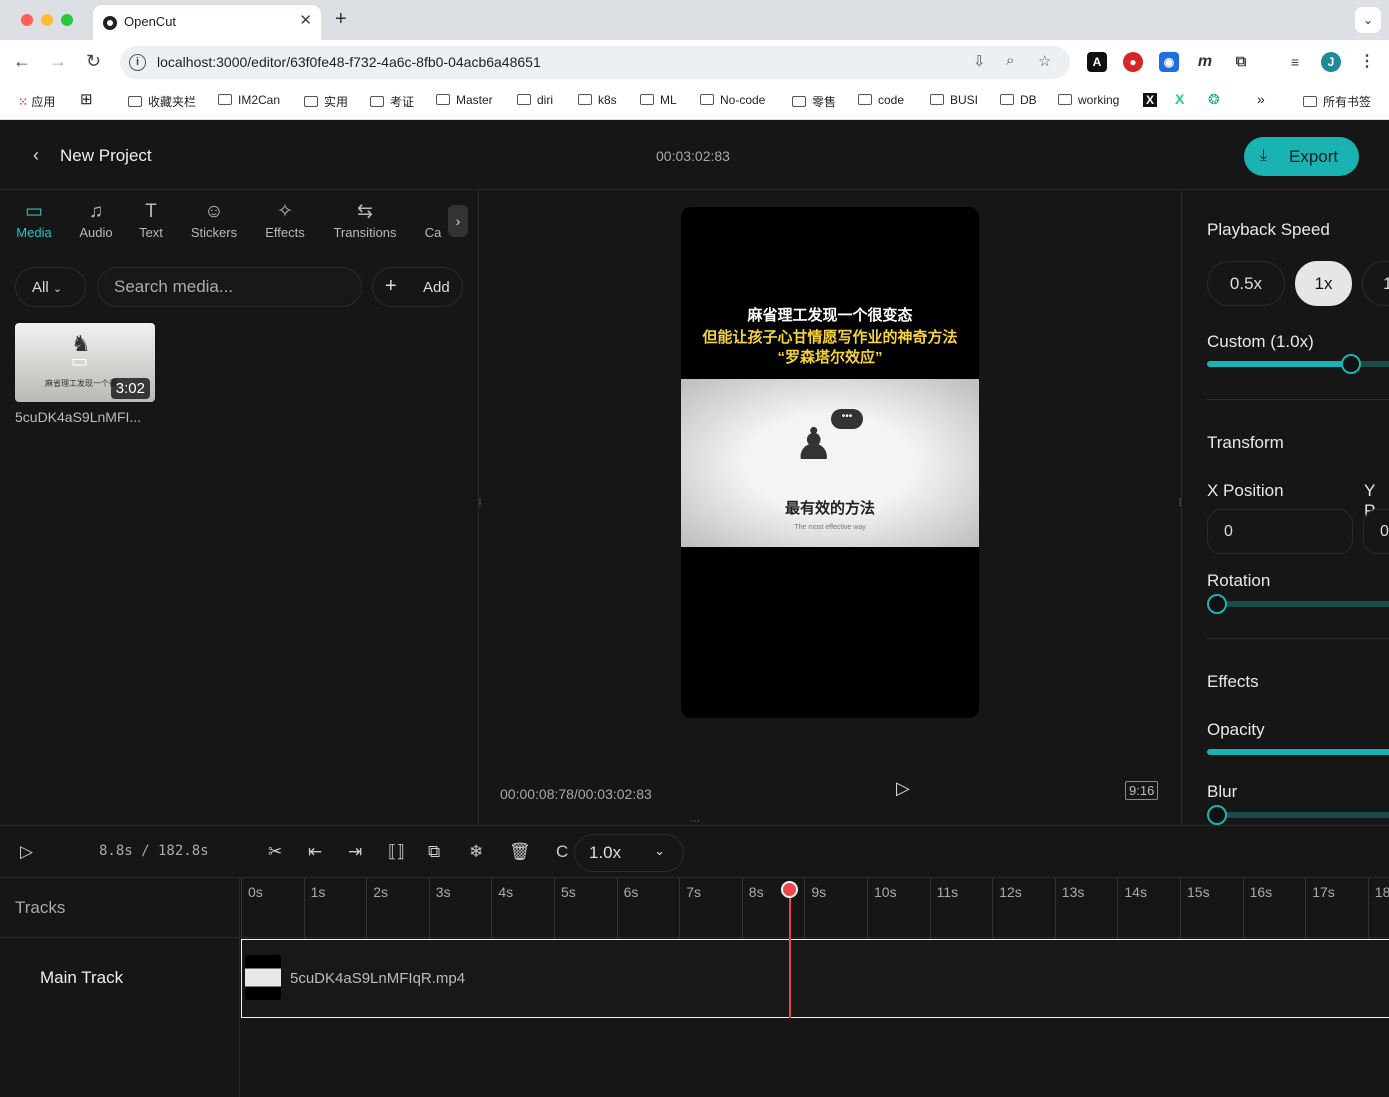 This screenshot has height=1097, width=1389. What do you see at coordinates (476, 852) in the screenshot?
I see `freeze-snowflake-icon: ❄` at bounding box center [476, 852].